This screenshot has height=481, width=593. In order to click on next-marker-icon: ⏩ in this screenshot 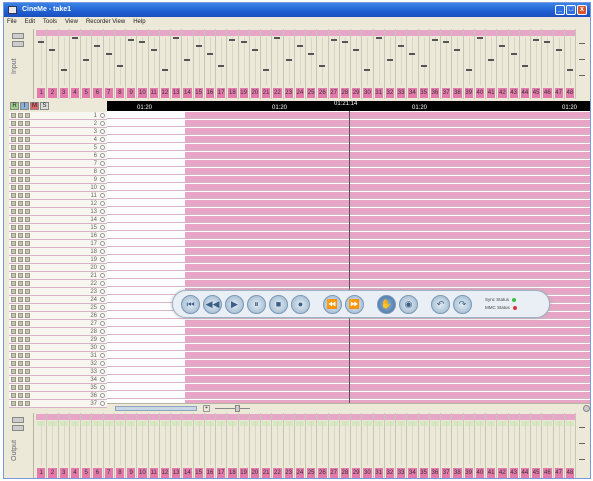, I will do `click(354, 304)`.